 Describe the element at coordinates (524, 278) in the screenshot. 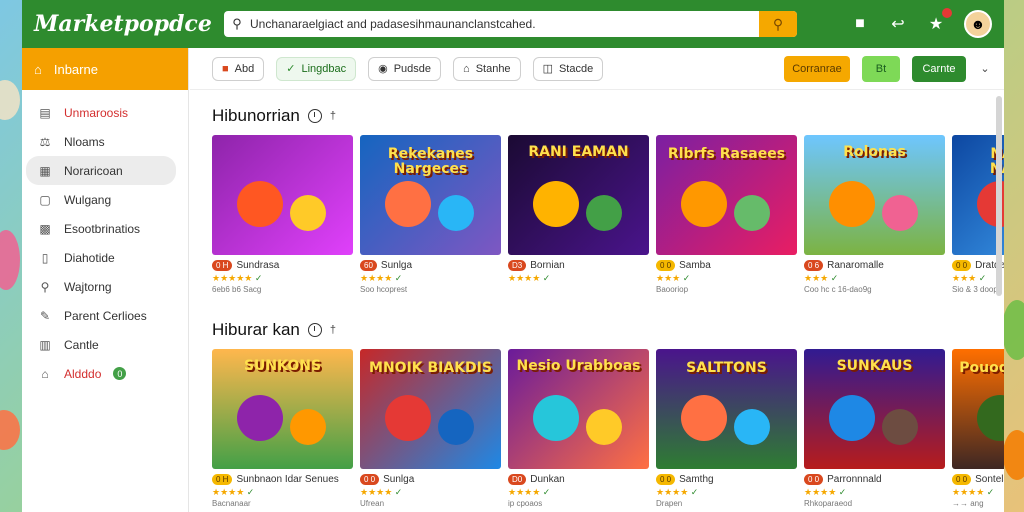

I see `stars-text: ★★★★` at that location.